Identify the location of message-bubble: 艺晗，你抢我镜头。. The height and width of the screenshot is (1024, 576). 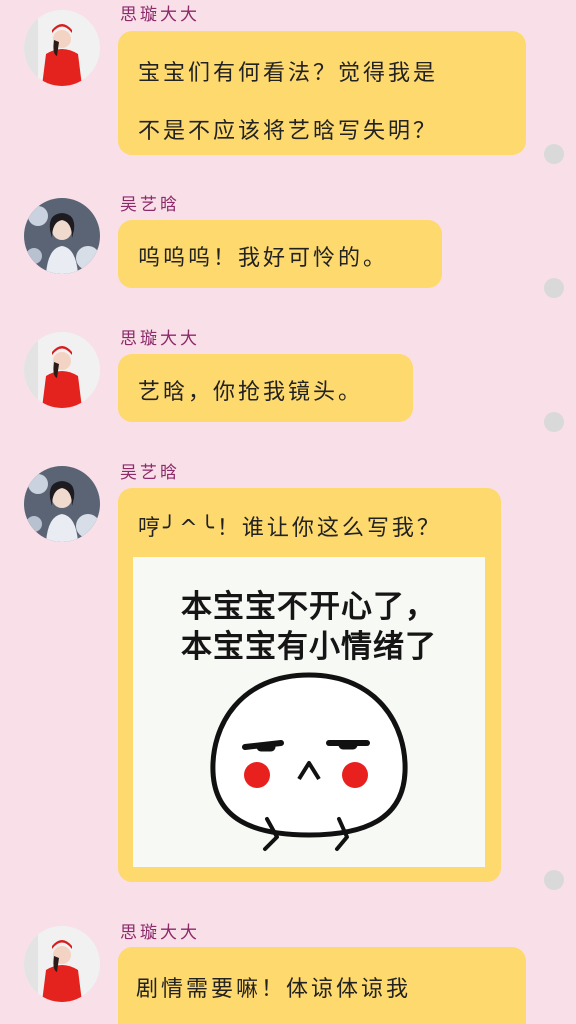
(265, 388).